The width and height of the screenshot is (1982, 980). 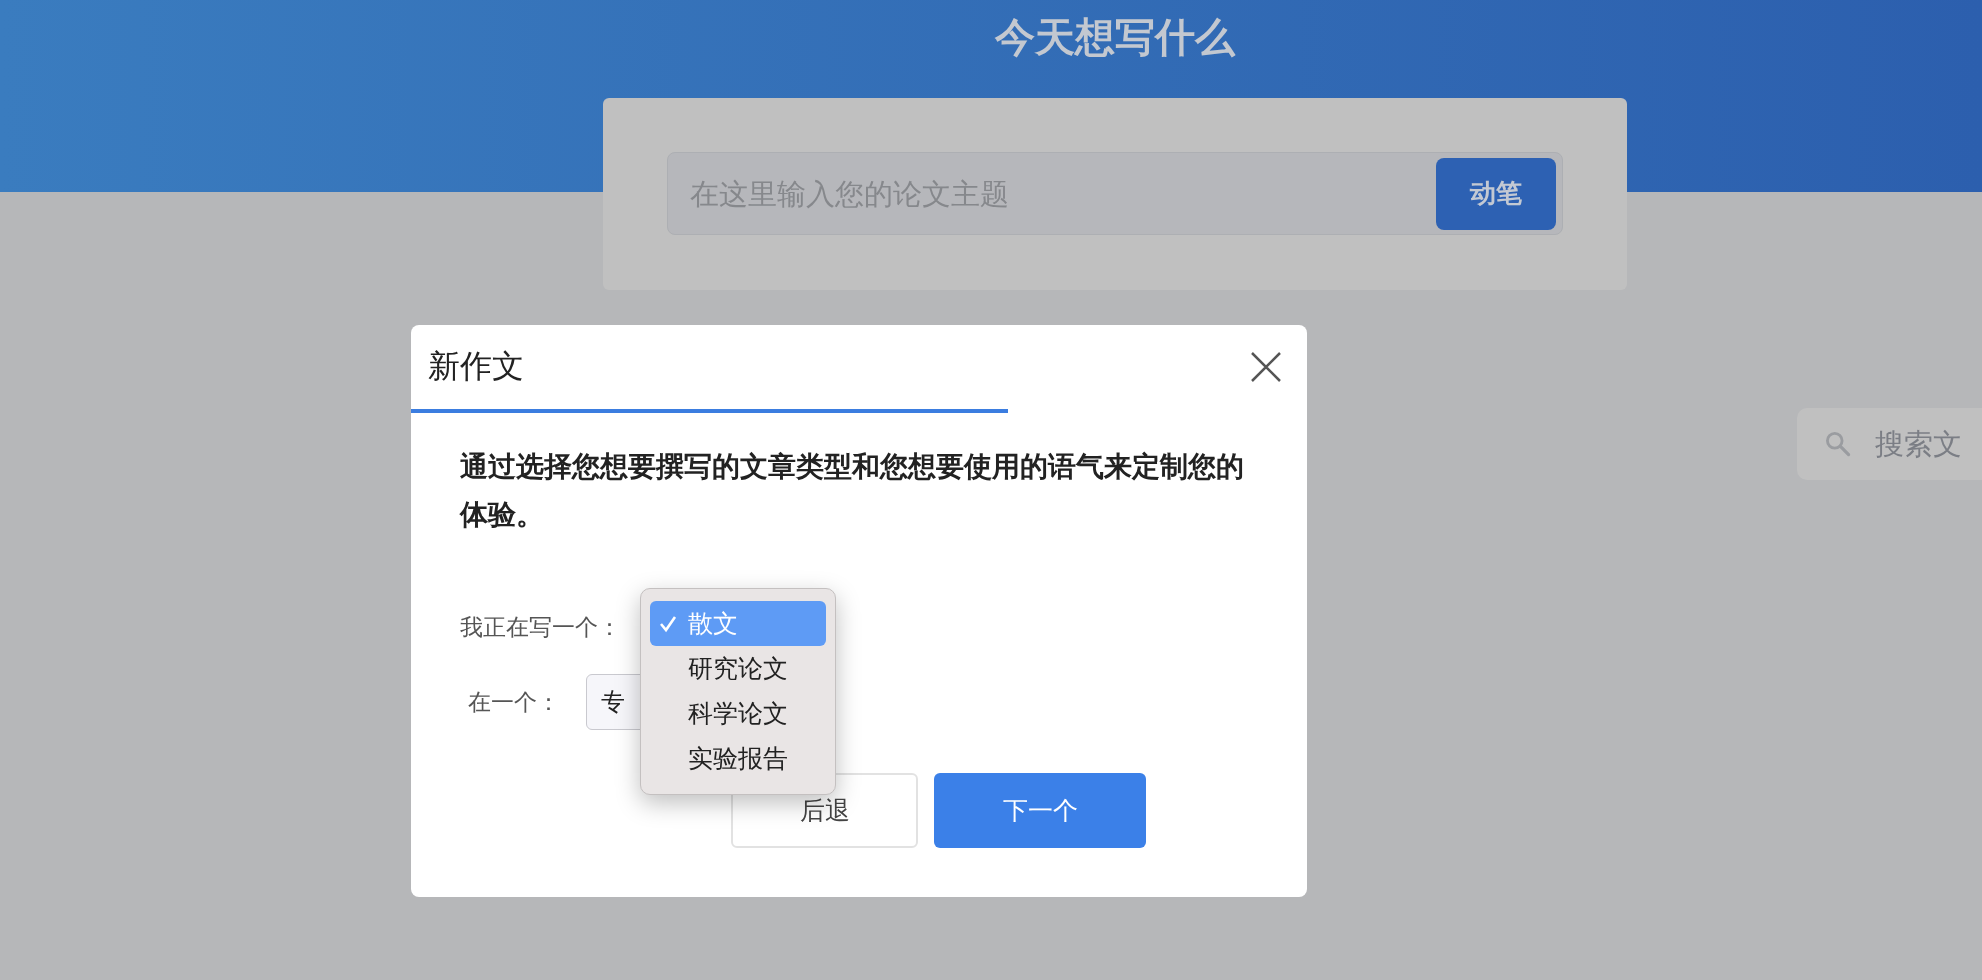 I want to click on dialog-title: 新作文, so click(x=476, y=366).